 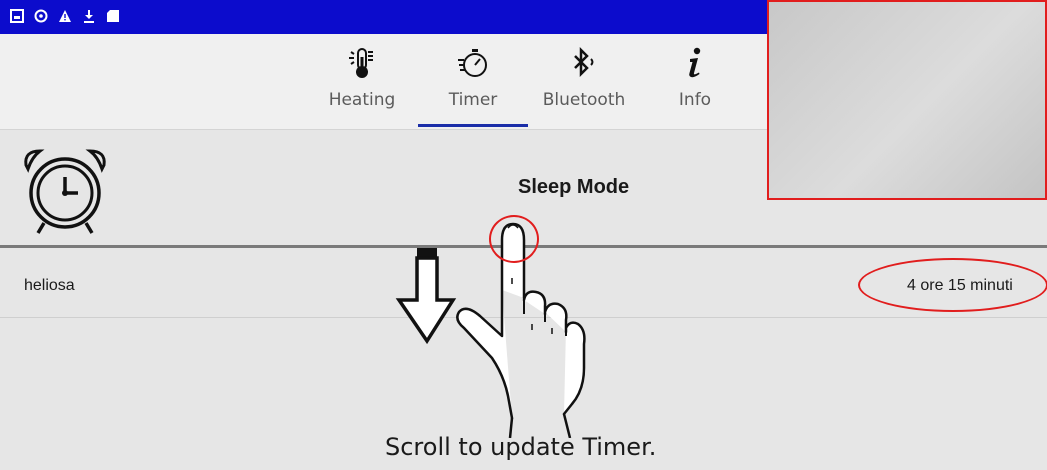 I want to click on stopwatch-icon, so click(x=472, y=63).